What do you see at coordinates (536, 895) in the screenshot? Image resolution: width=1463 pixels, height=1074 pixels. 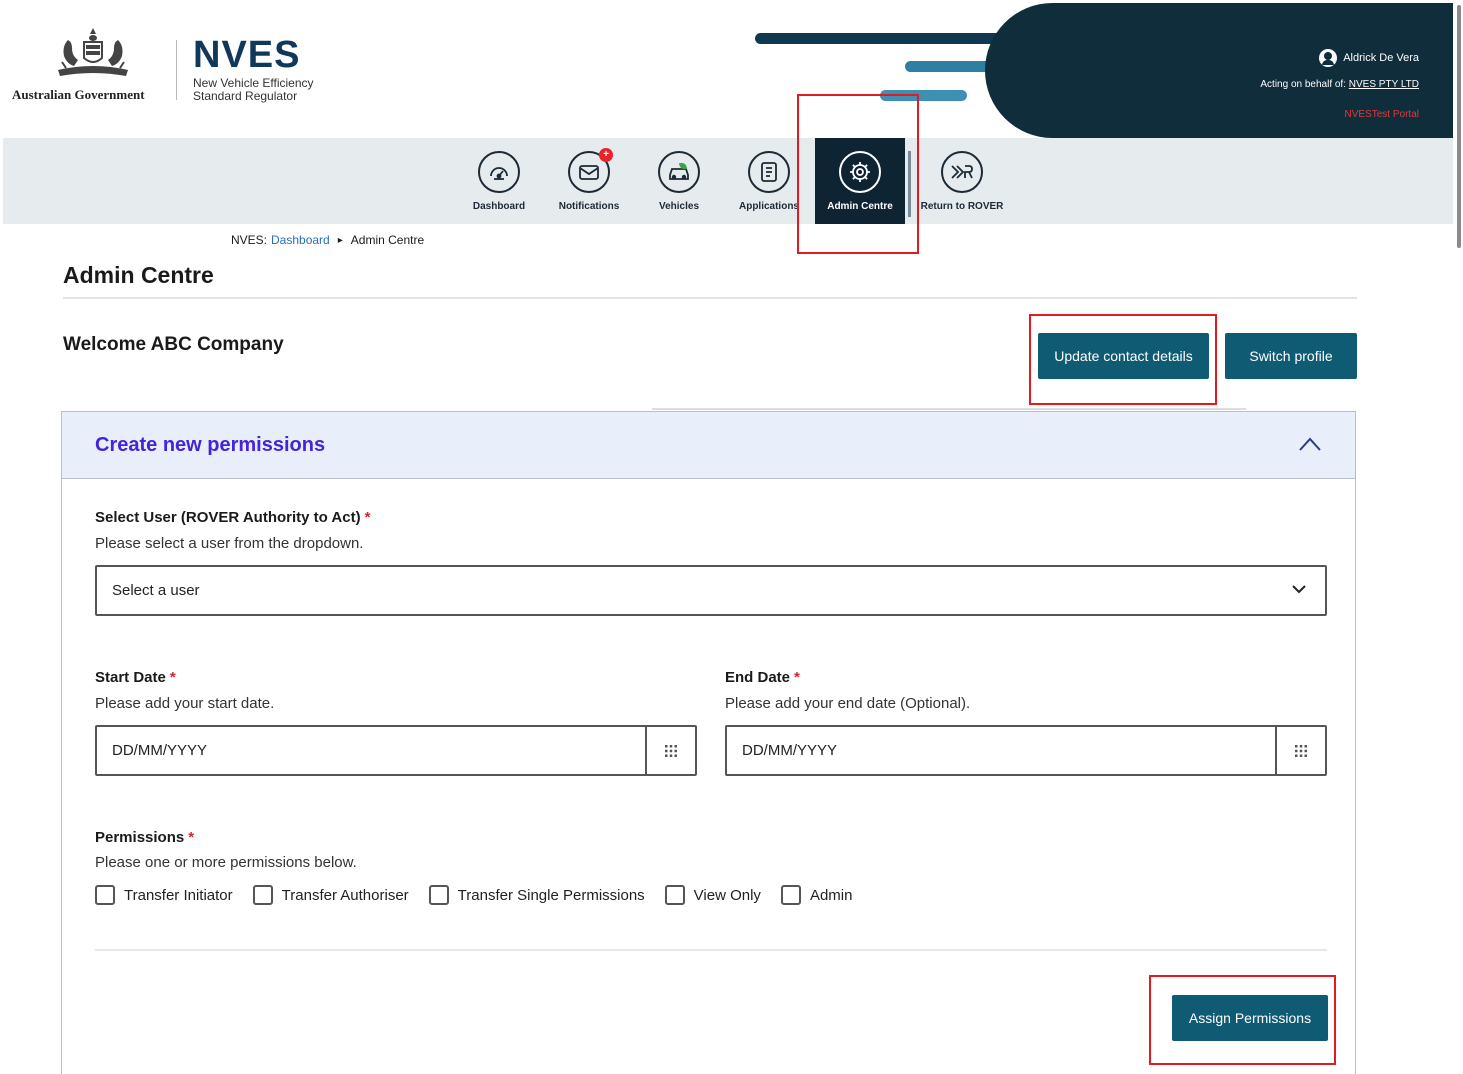 I see `permission-transfer-single: Transfer Single Permissions` at bounding box center [536, 895].